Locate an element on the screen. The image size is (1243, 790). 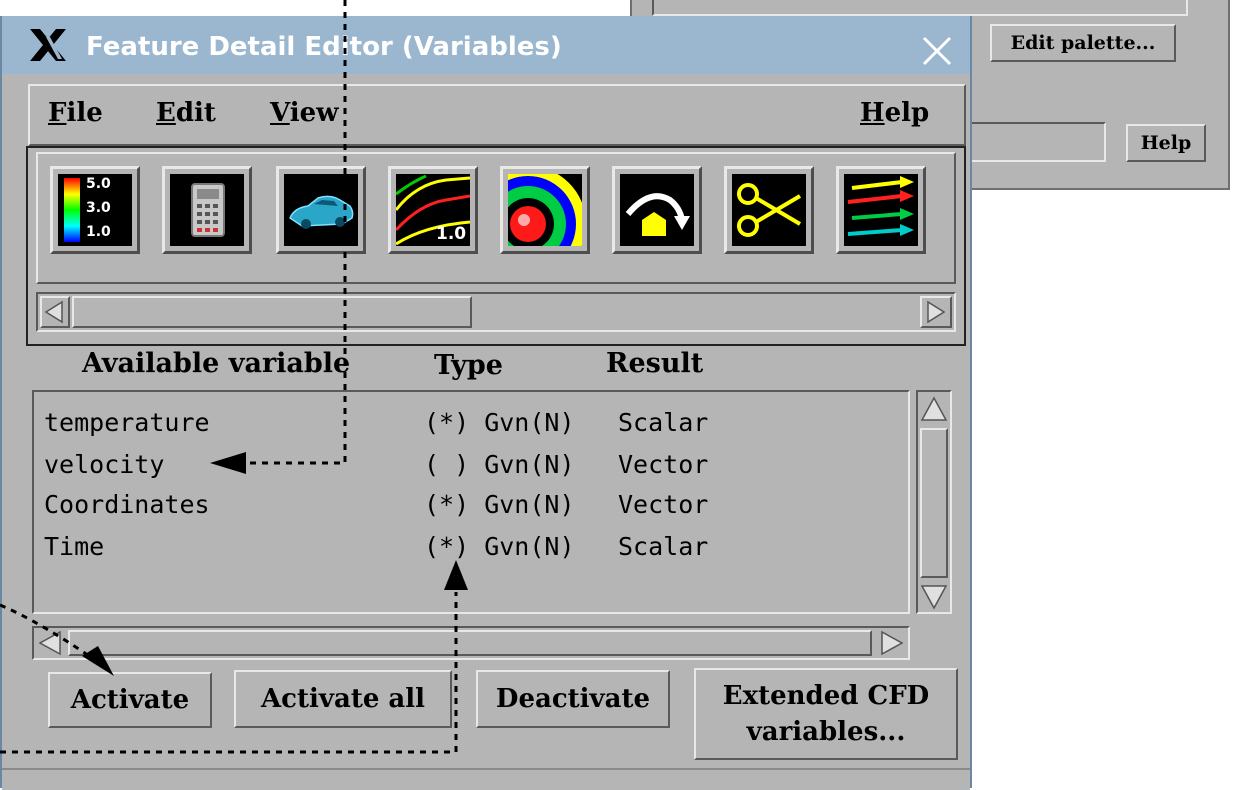
contour-lines-icon: 1.0 is located at coordinates (433, 210).